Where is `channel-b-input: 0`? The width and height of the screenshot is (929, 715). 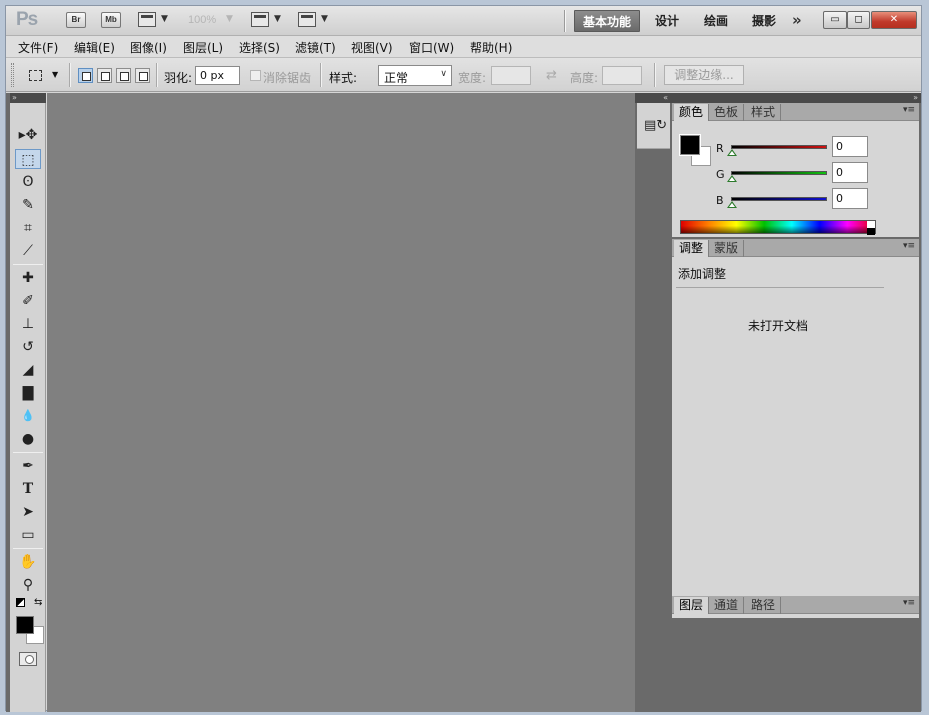
channel-b-input: 0 is located at coordinates (850, 198).